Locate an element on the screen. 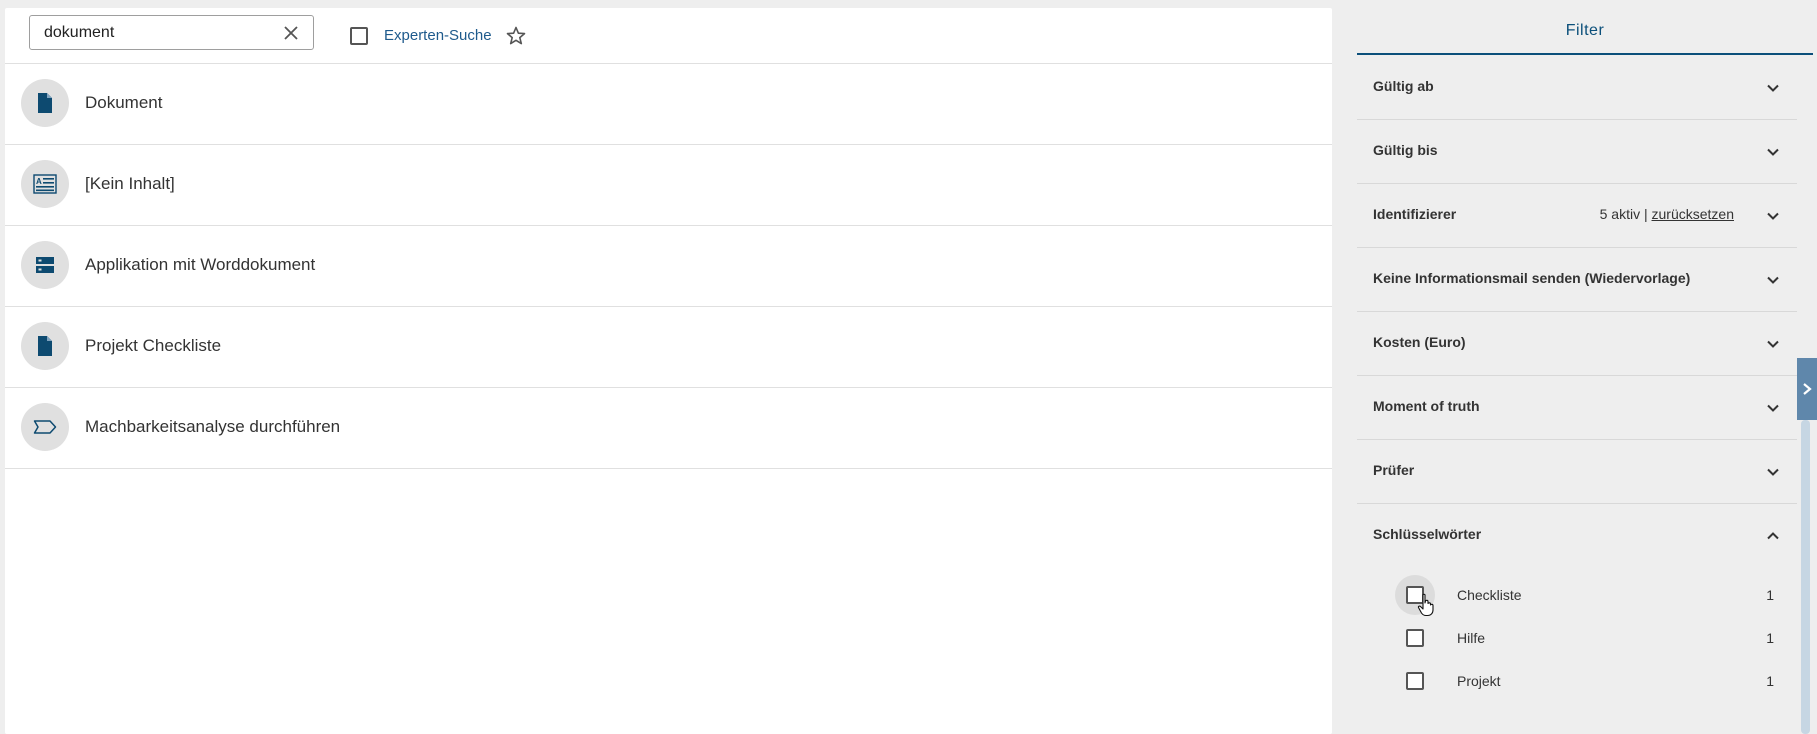 Image resolution: width=1817 pixels, height=734 pixels. reset-link: zurücksetzen is located at coordinates (1693, 214).